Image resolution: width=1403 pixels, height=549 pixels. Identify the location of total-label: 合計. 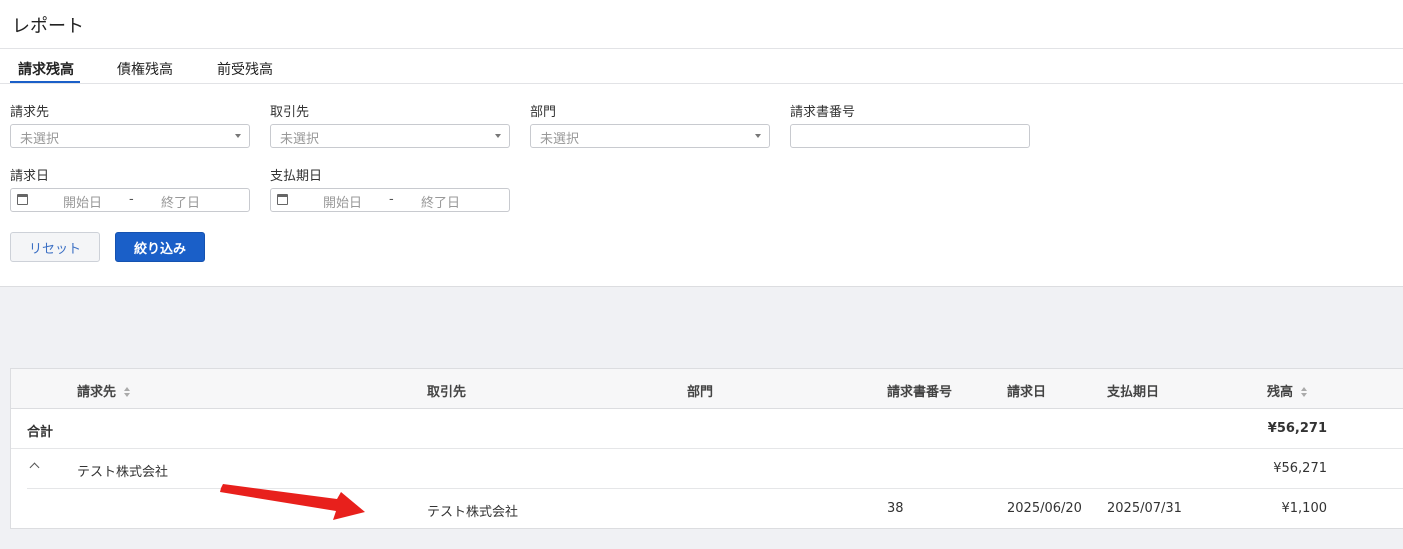
(40, 432).